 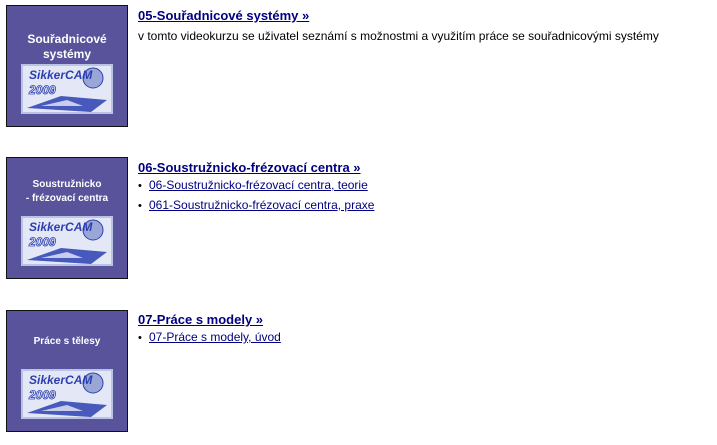 I want to click on course-thumbnail: Práce s tělesy SikkerCAM 2009, so click(x=67, y=371).